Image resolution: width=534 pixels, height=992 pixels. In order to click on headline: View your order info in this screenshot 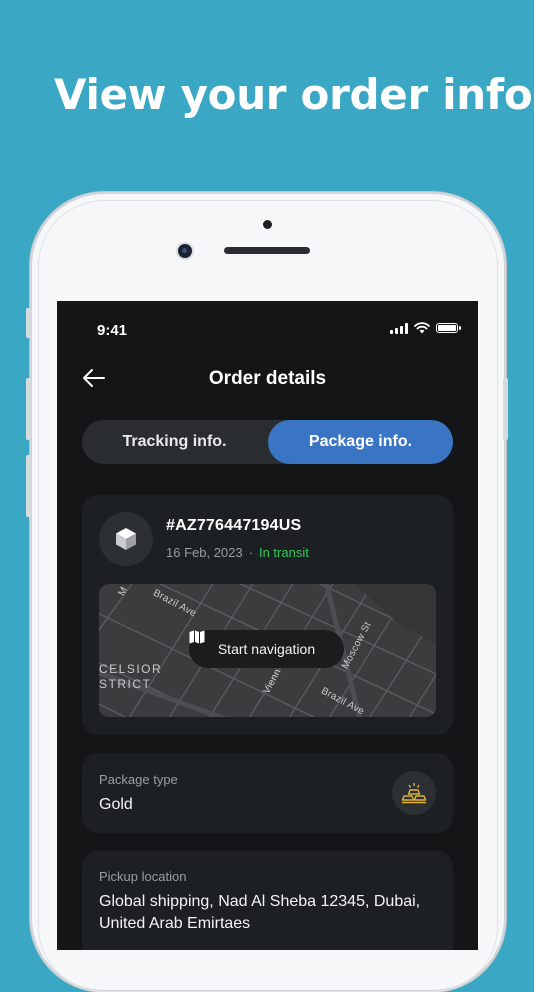, I will do `click(293, 94)`.